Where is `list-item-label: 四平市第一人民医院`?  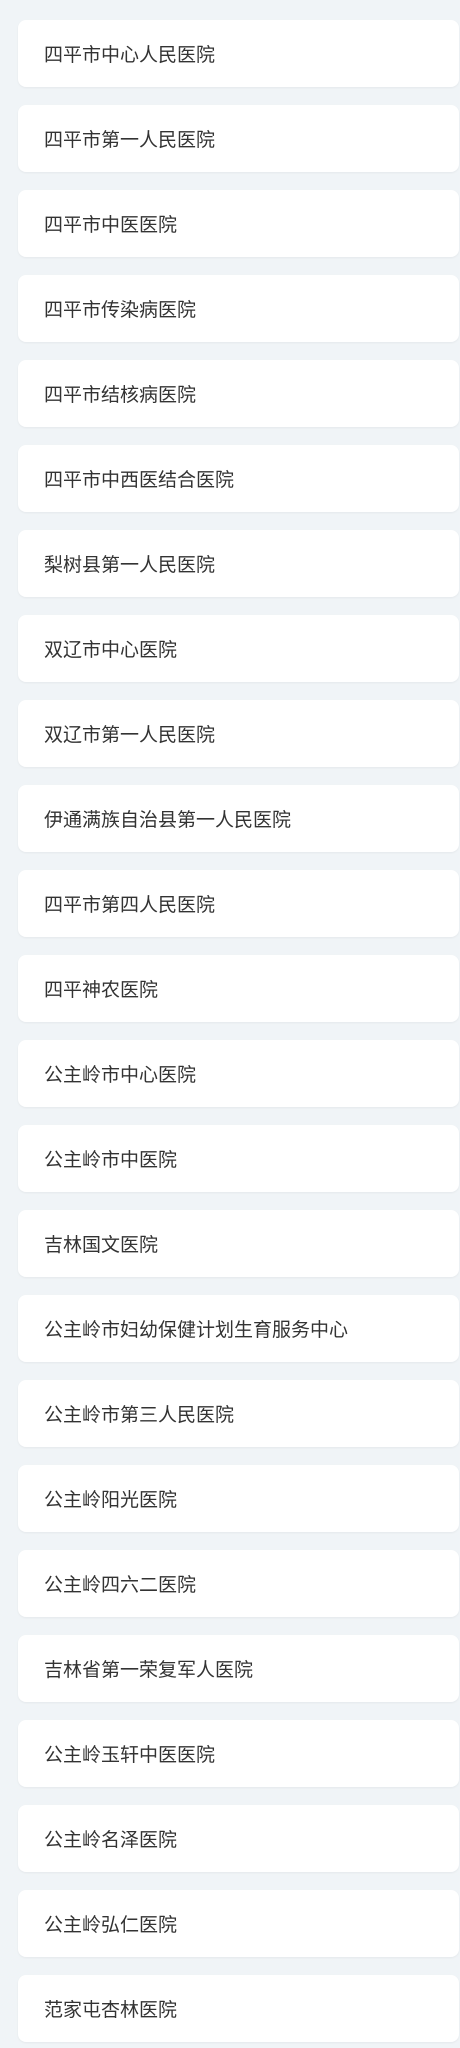
list-item-label: 四平市第一人民医院 is located at coordinates (130, 140).